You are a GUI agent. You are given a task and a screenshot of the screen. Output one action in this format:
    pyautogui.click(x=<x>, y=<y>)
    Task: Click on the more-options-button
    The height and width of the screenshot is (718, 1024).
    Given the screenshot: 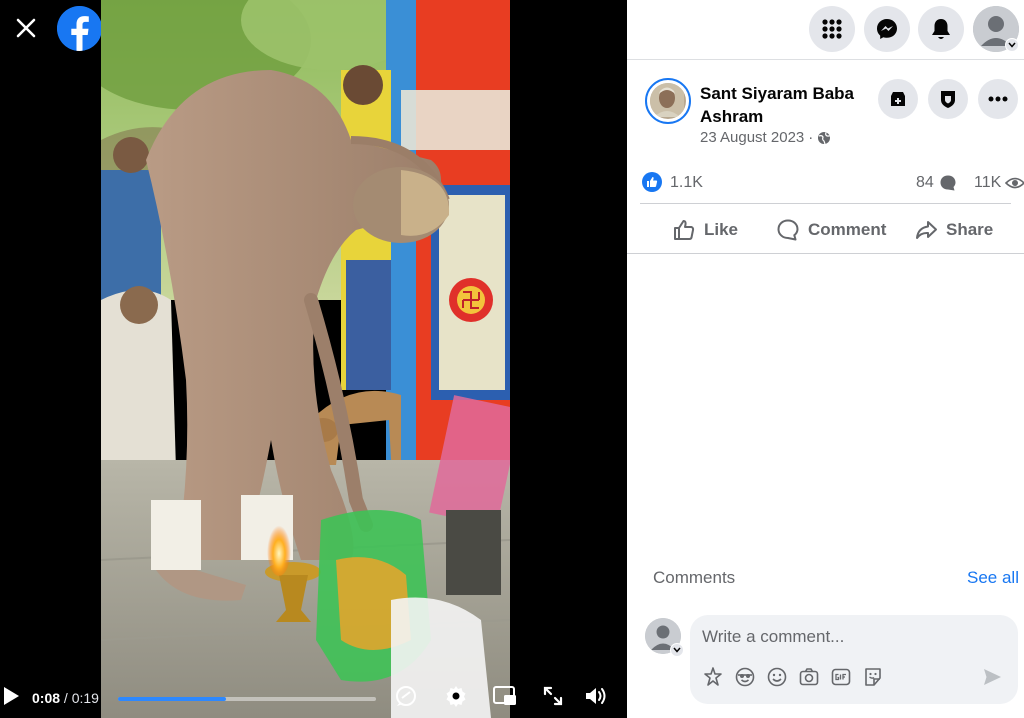 What is the action you would take?
    pyautogui.click(x=998, y=99)
    